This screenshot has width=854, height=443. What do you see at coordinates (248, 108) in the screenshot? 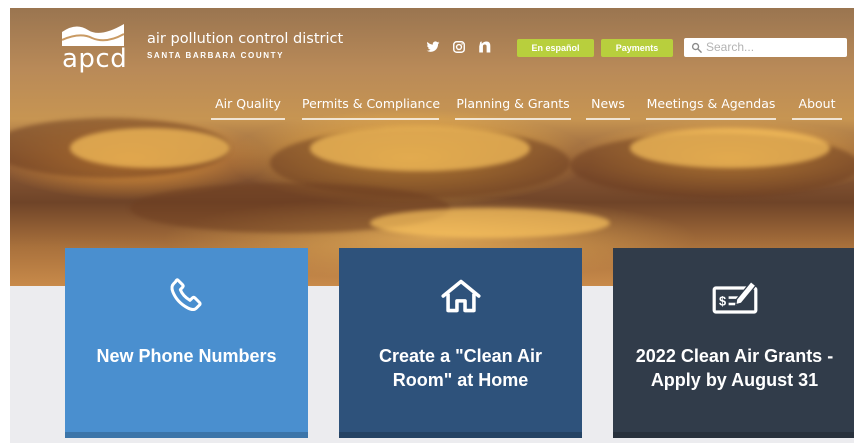
I see `nav-air-quality: Air Quality` at bounding box center [248, 108].